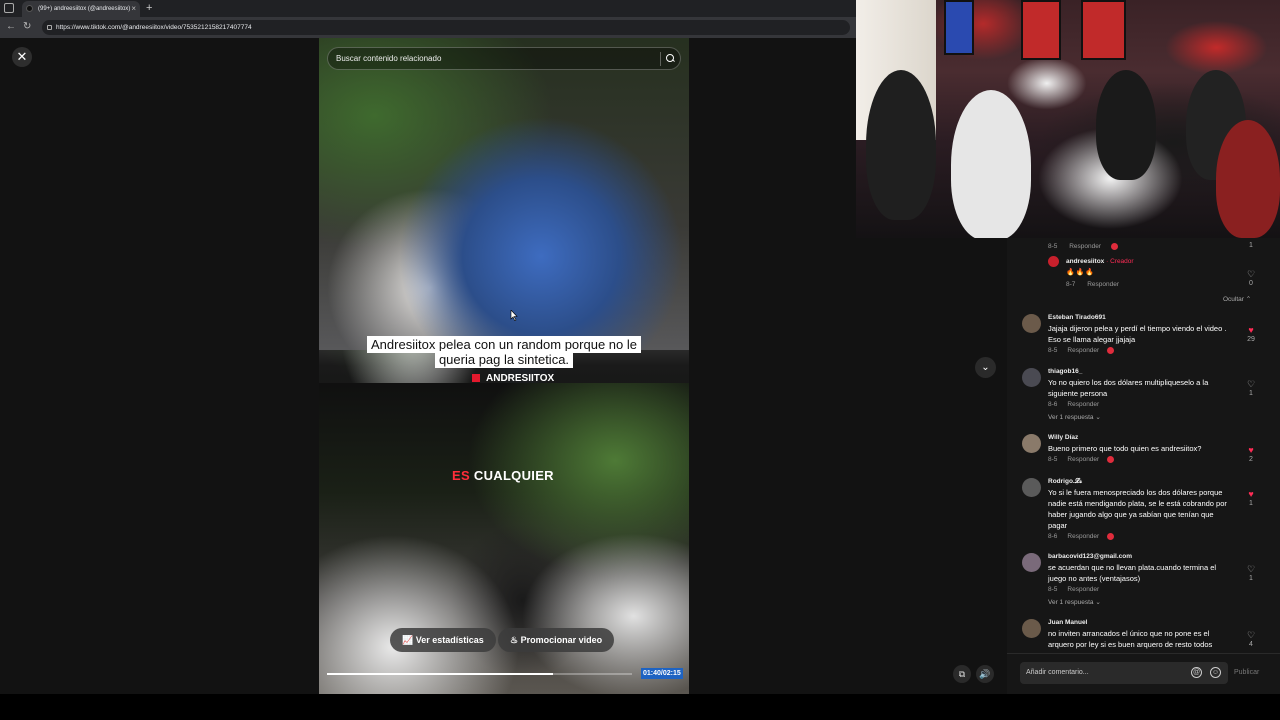  I want to click on creator-username: andreesiitox, so click(1085, 261).